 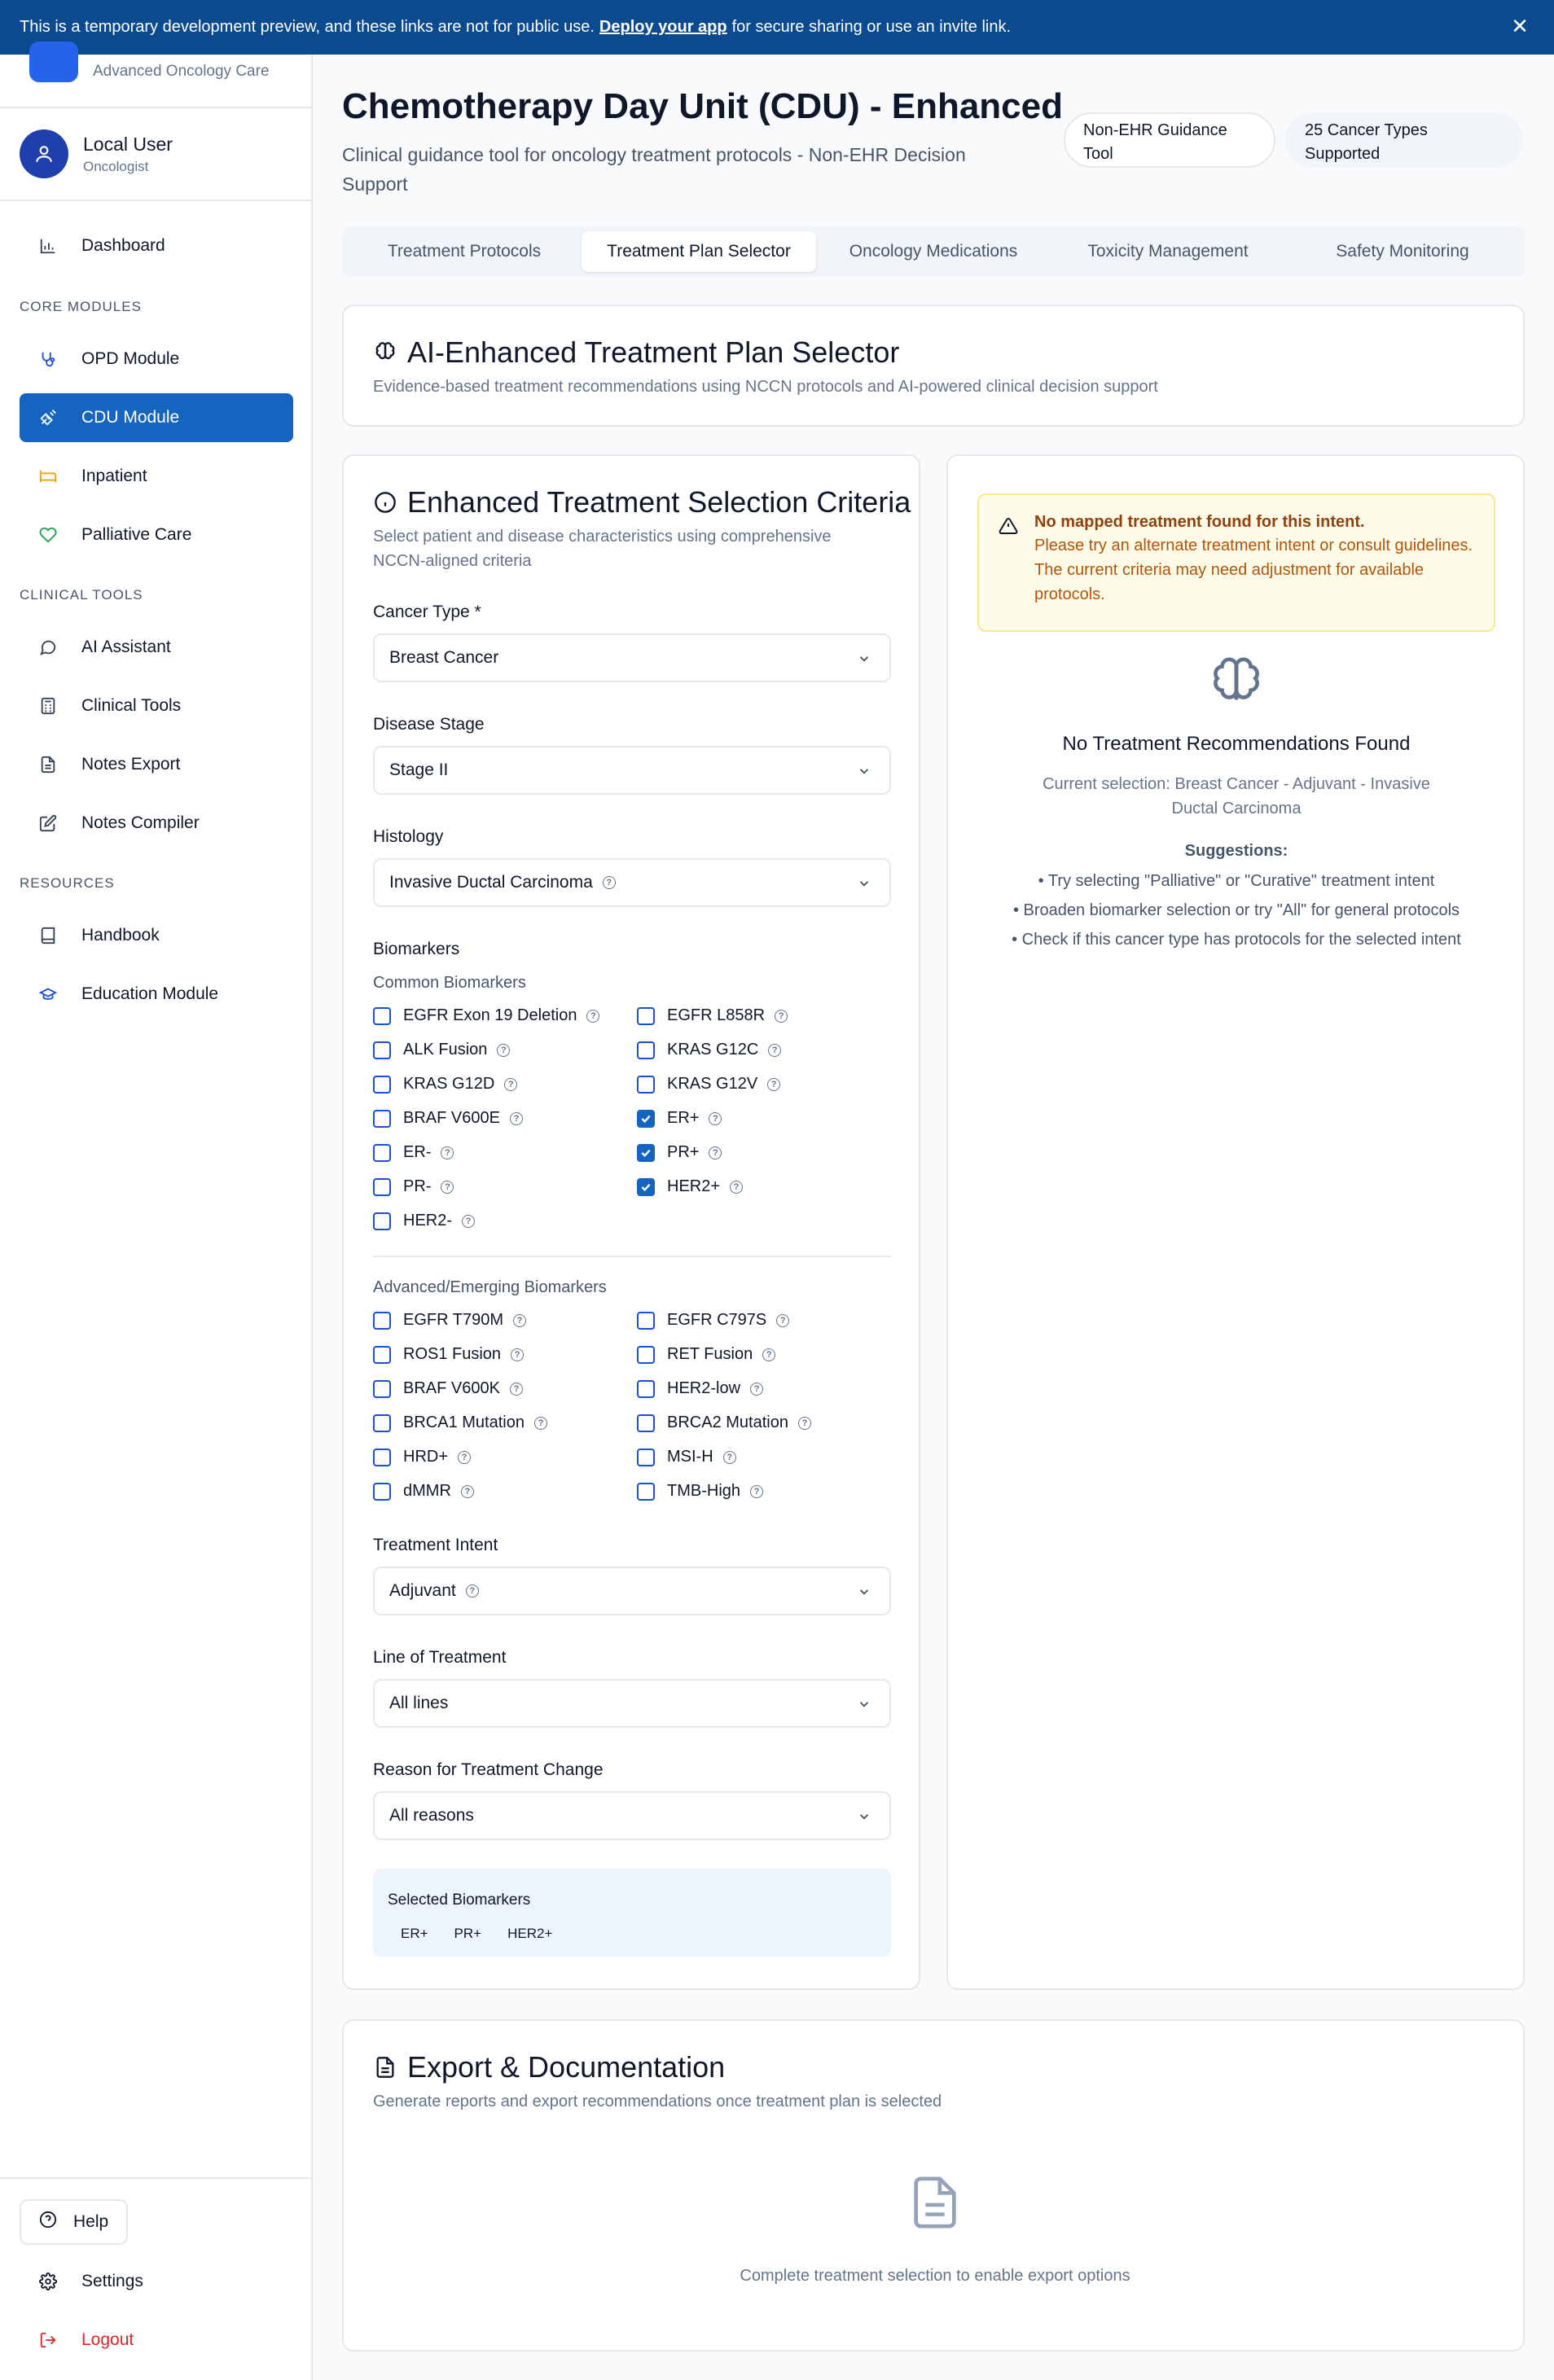 I want to click on biomarker-checkbox: BRCA2 Mutation?, so click(x=724, y=1423).